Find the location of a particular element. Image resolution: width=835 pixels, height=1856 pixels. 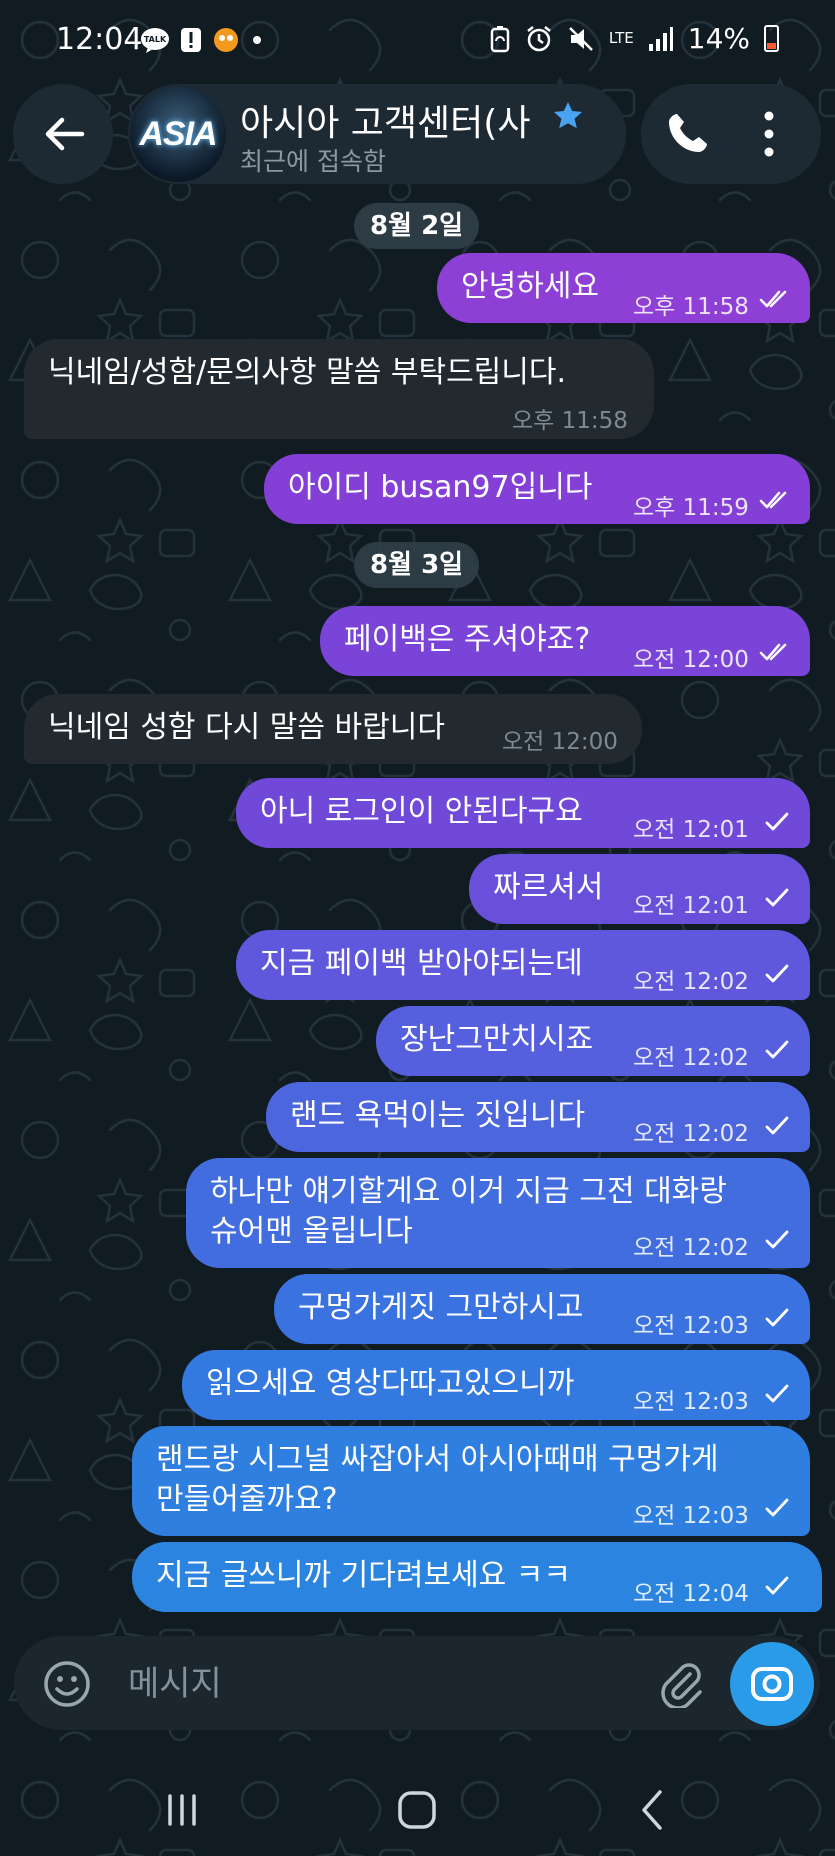

message-bubble-outgoing: 아니 로그인이 안된다구요 오전 12:01 is located at coordinates (523, 813).